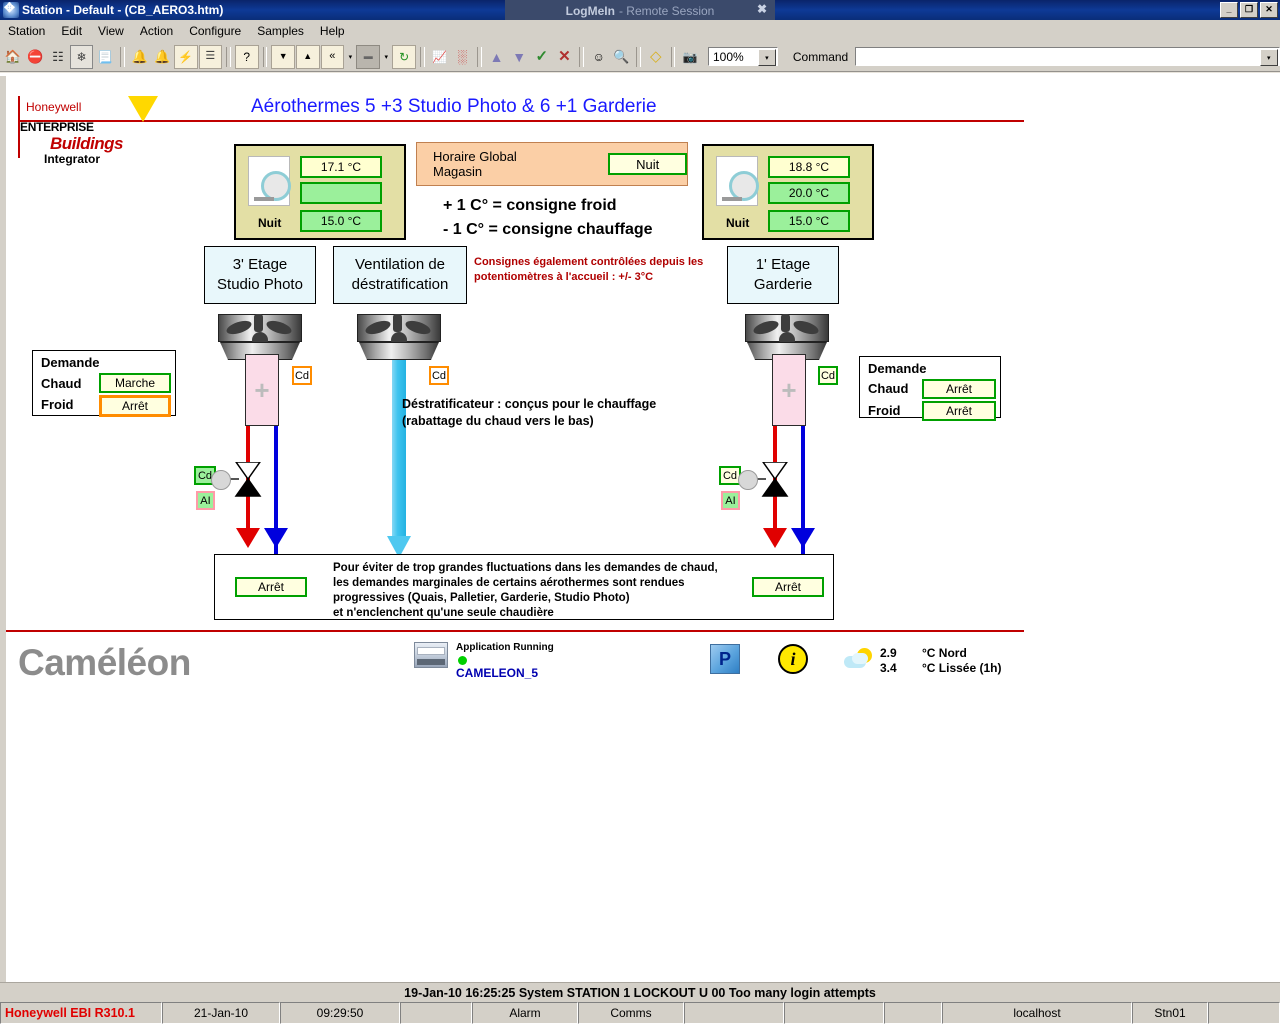  I want to click on information-button: i, so click(793, 659).